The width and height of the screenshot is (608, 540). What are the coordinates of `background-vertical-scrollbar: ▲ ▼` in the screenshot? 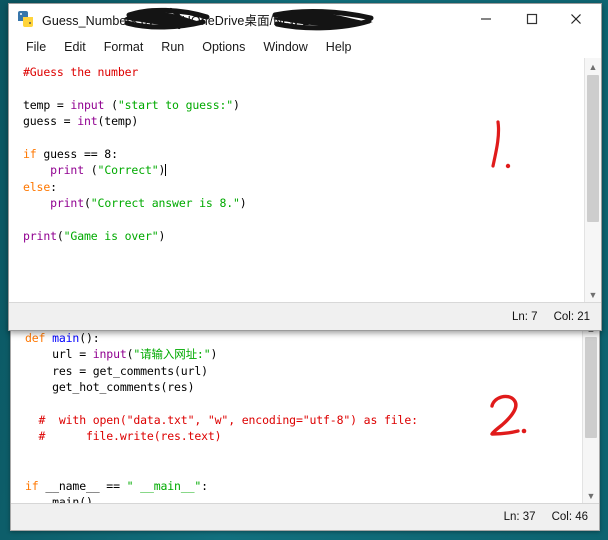 It's located at (590, 412).